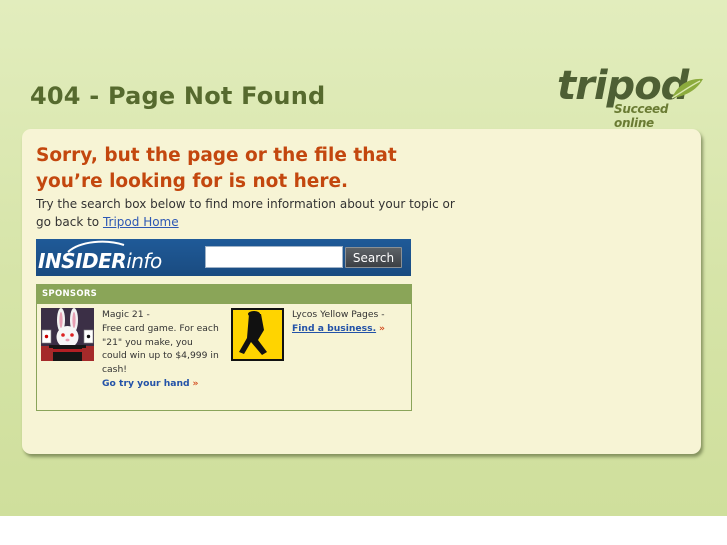 This screenshot has height=545, width=727. Describe the element at coordinates (632, 97) in the screenshot. I see `tripod-logo: tripod Succeed online` at that location.